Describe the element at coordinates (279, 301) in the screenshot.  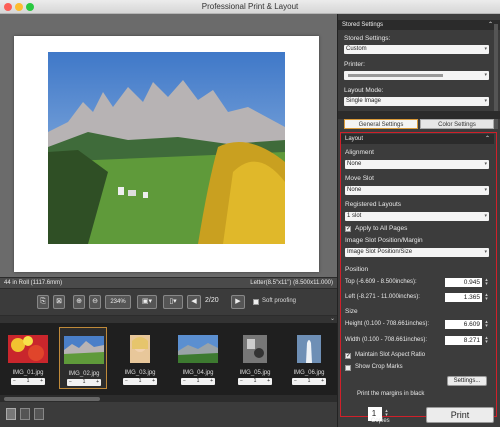
I see `soft-proofing-label: Soft proofing` at that location.